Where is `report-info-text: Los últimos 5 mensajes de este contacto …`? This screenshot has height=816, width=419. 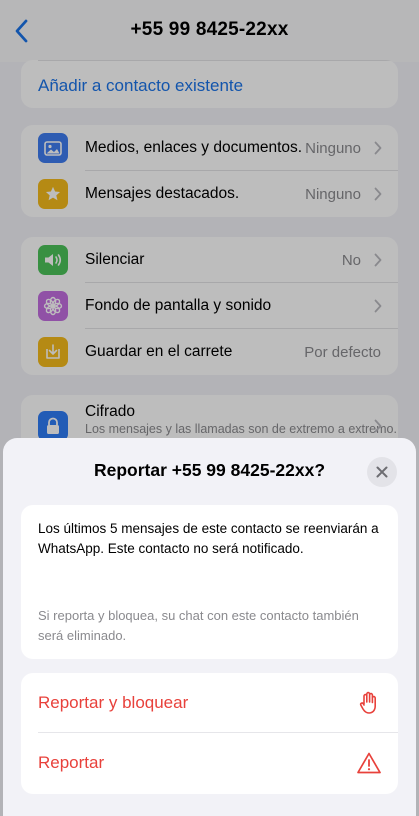
report-info-text: Los últimos 5 mensajes de este contacto … is located at coordinates (208, 538).